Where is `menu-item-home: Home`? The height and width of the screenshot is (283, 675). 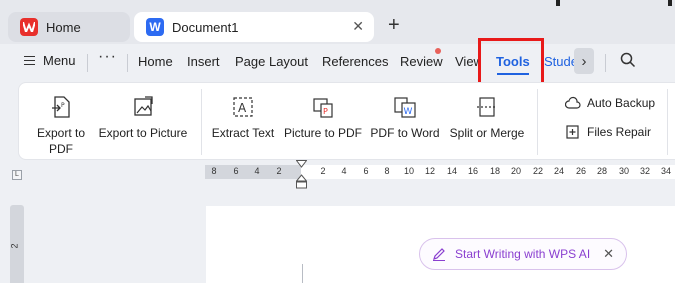
menu-item-home: Home is located at coordinates (155, 61).